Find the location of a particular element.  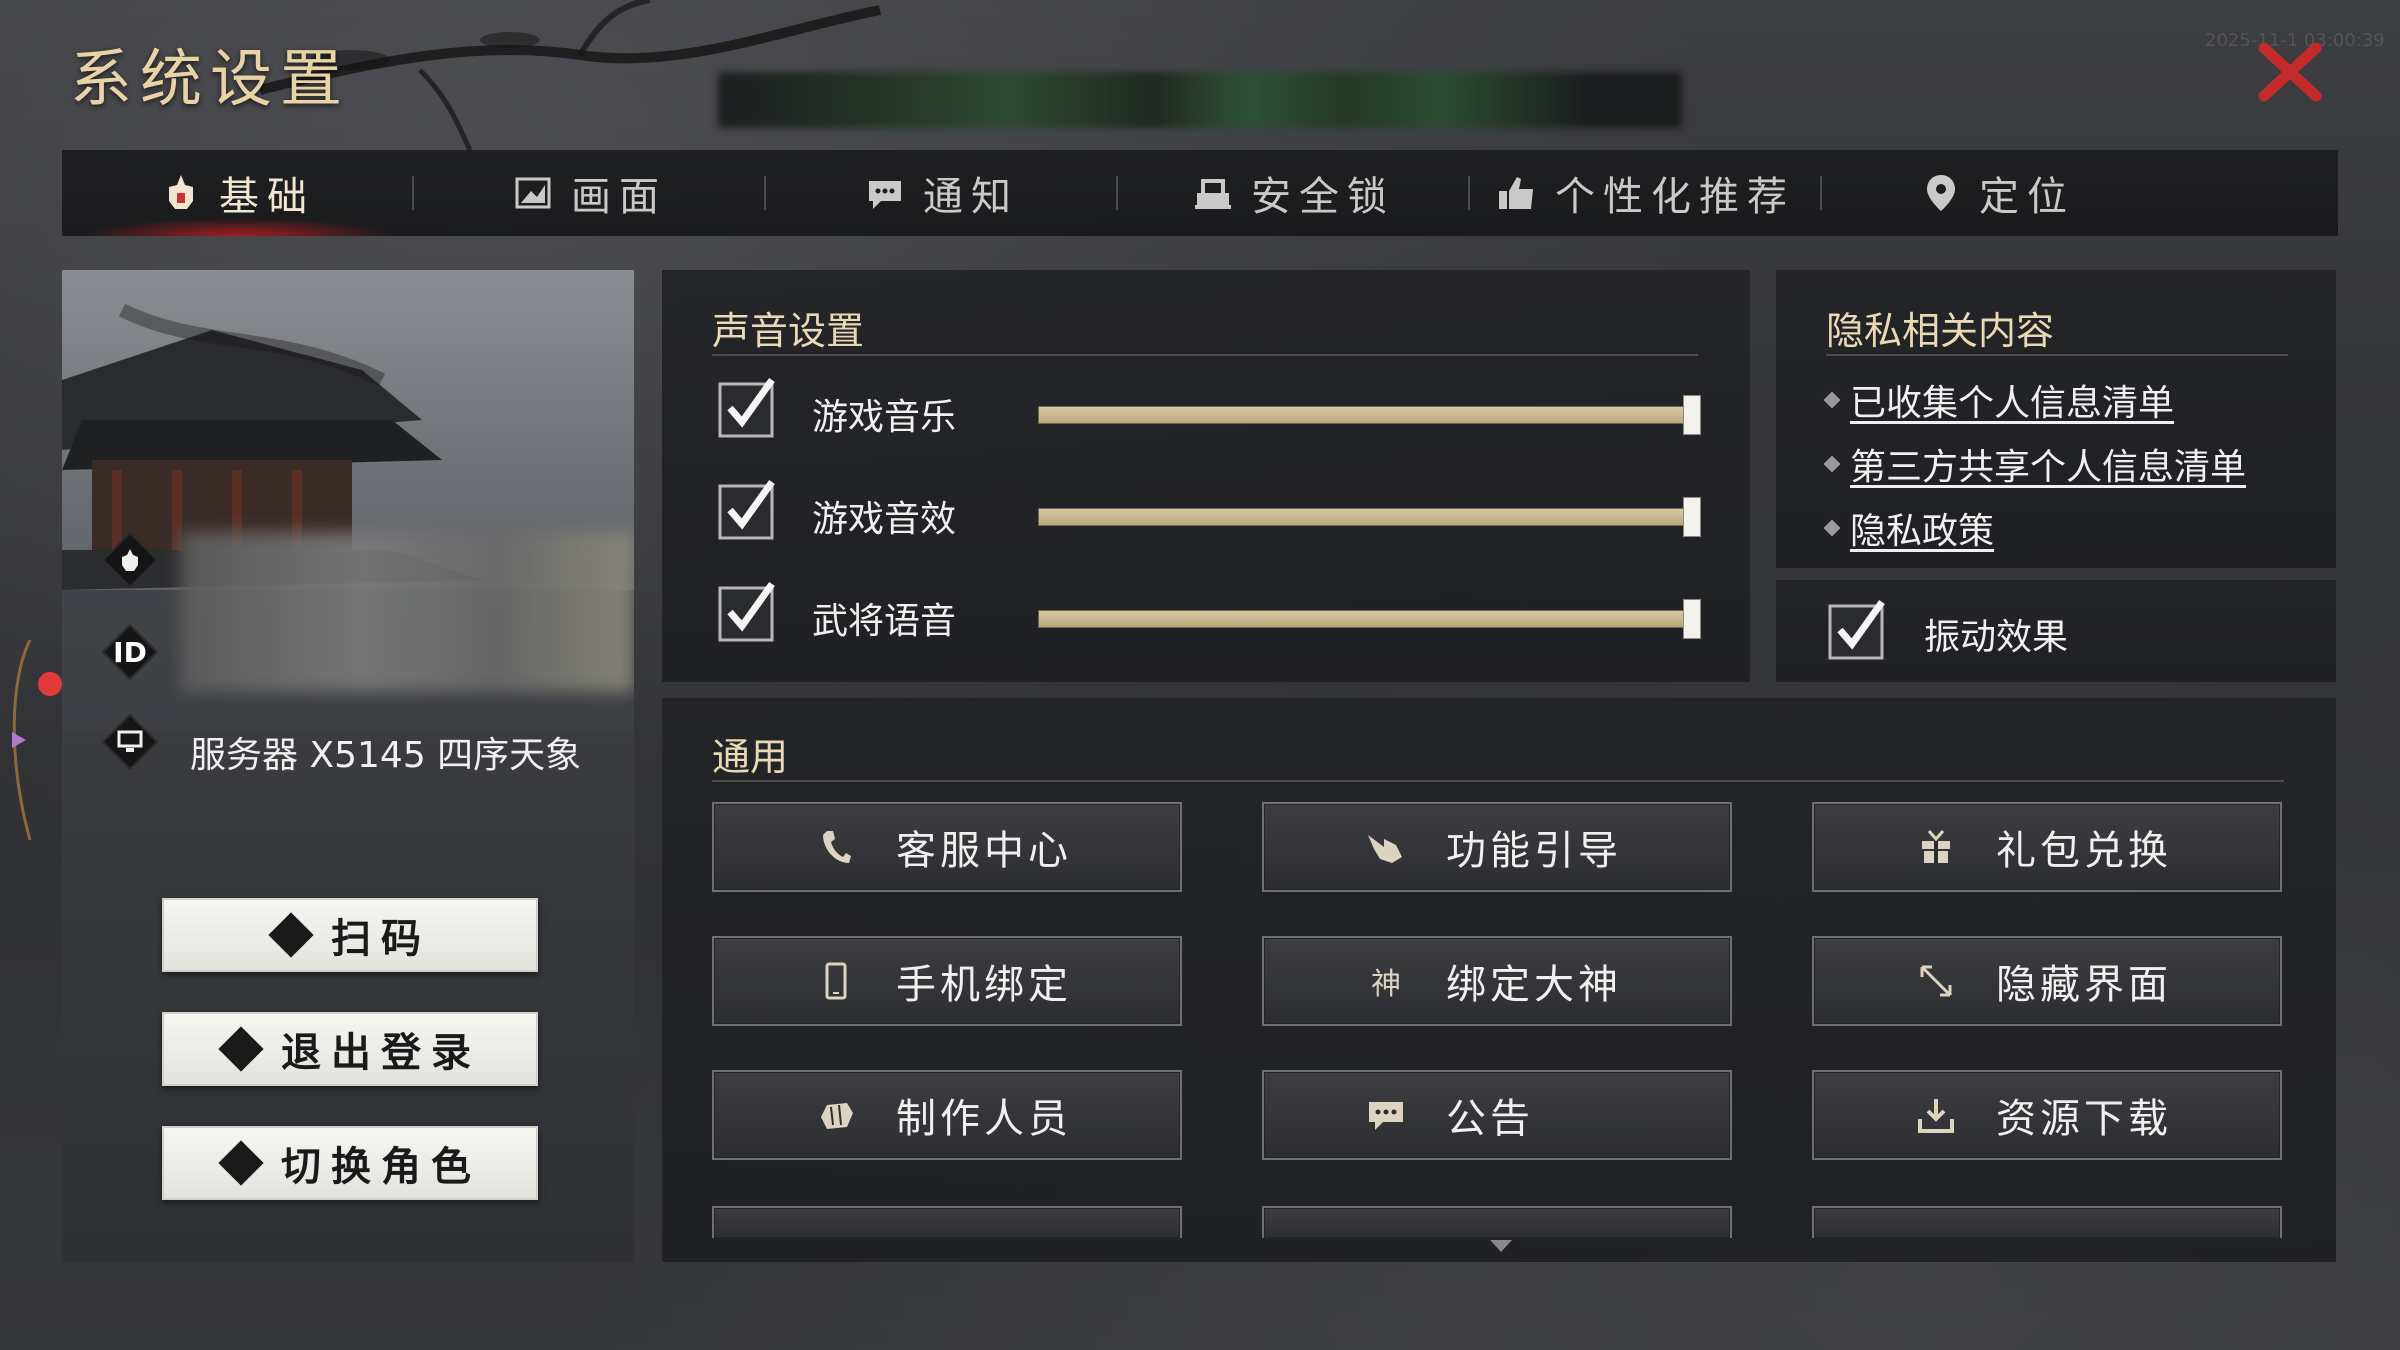

general-voice-label: 武将语音 is located at coordinates (884, 621).